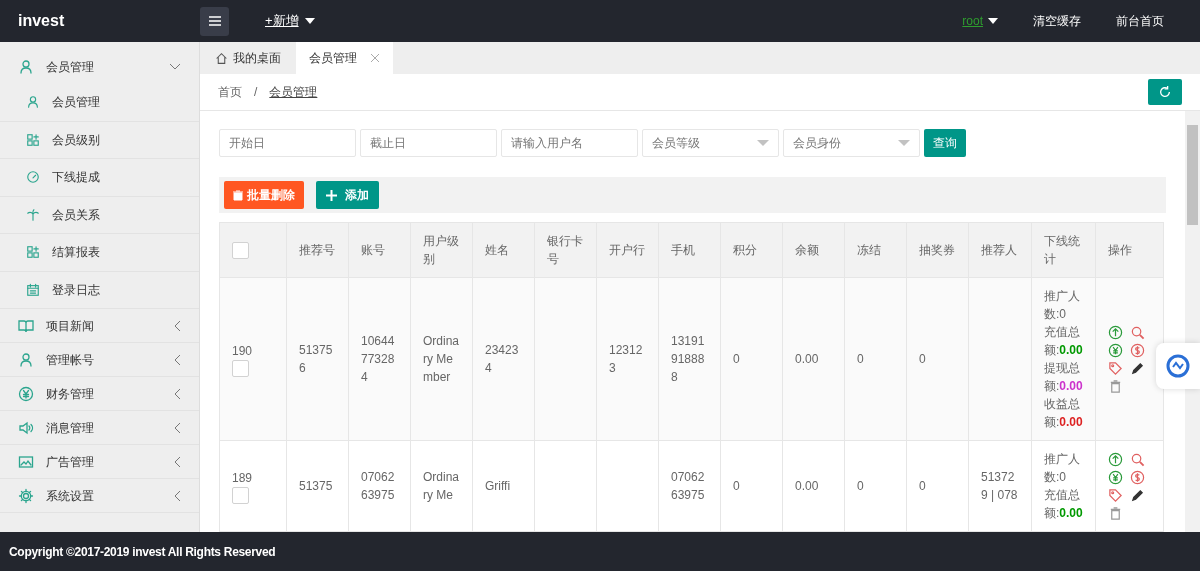 The width and height of the screenshot is (1200, 571). I want to click on search-button: 查询, so click(945, 143).